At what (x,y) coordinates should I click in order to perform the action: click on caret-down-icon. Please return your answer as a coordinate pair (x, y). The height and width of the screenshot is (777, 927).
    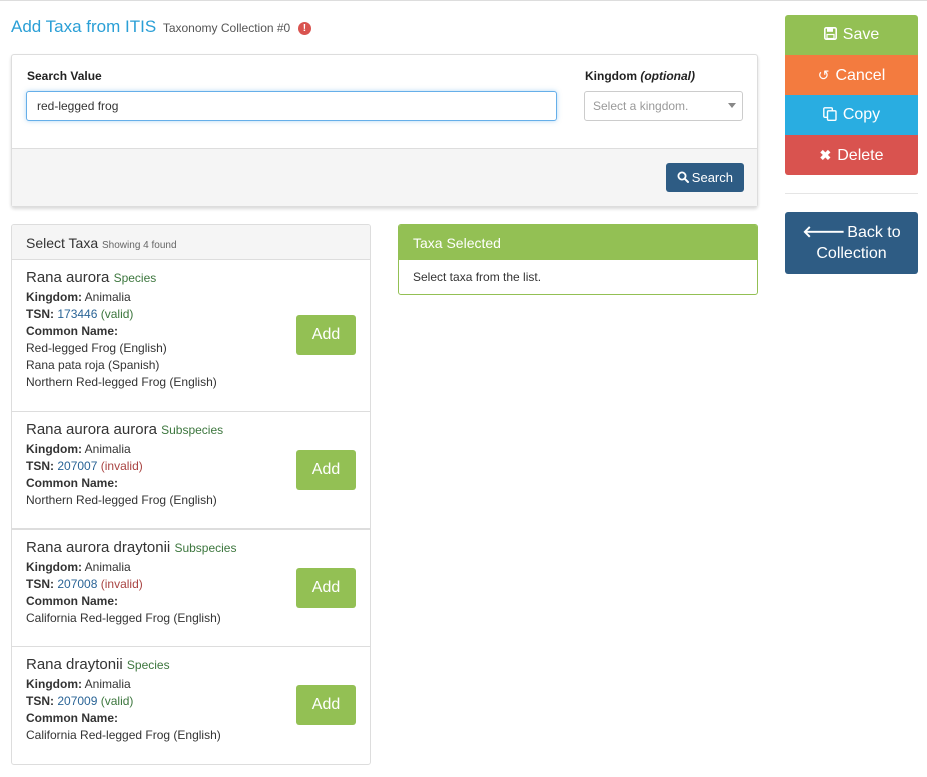
    Looking at the image, I should click on (732, 105).